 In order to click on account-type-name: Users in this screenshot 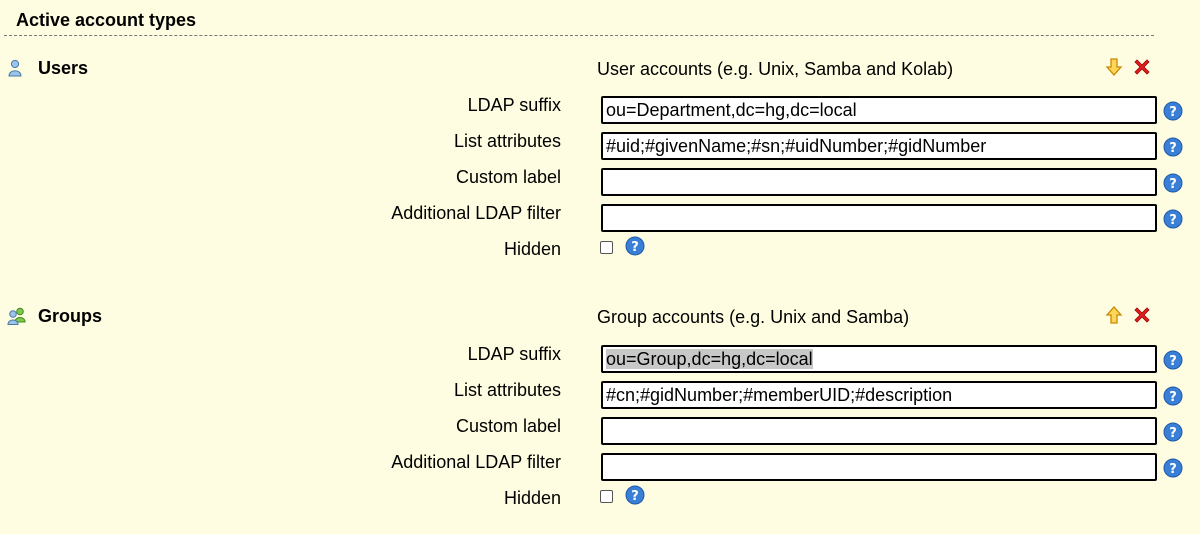, I will do `click(63, 68)`.